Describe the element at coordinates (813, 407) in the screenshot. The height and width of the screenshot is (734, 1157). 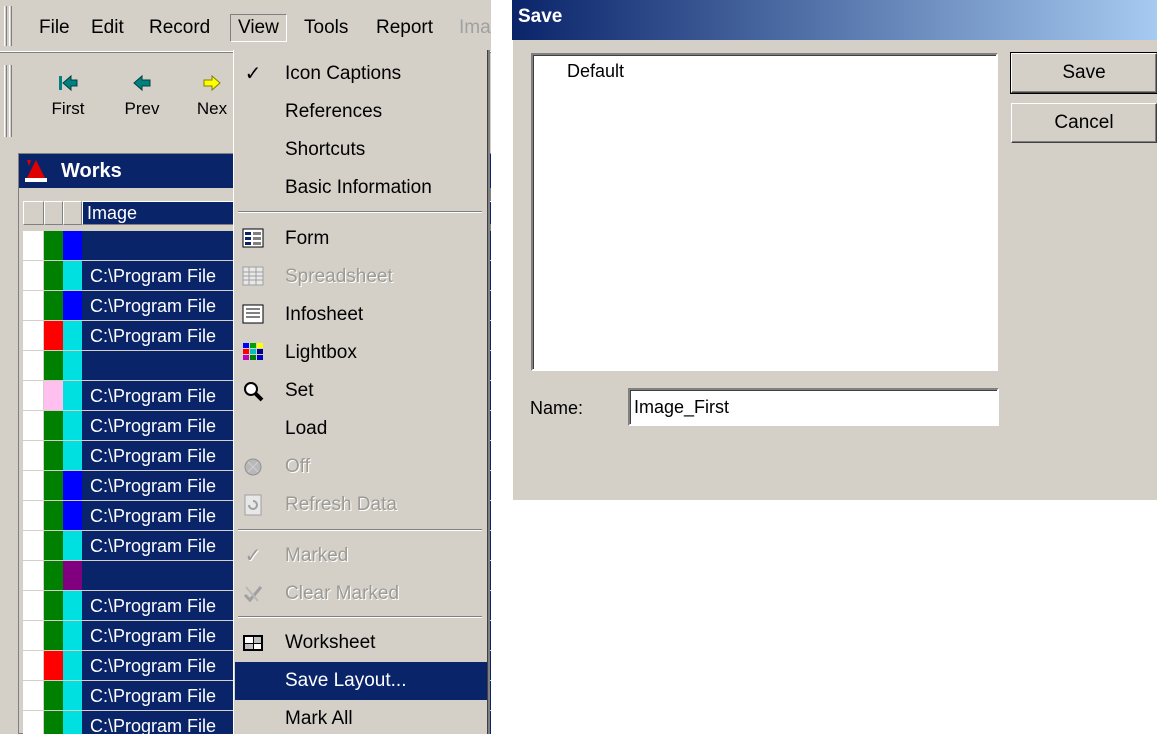
I see `name-field` at that location.